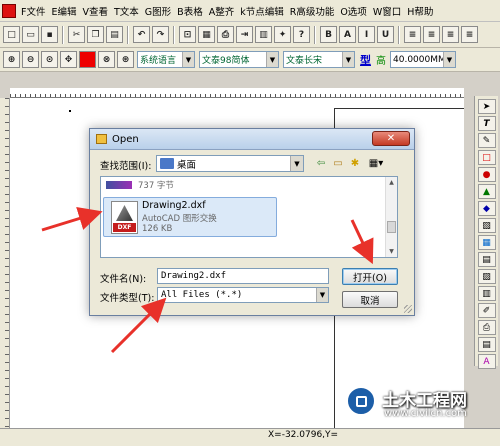 The width and height of the screenshot is (500, 446). I want to click on italic-icon: I, so click(366, 34).